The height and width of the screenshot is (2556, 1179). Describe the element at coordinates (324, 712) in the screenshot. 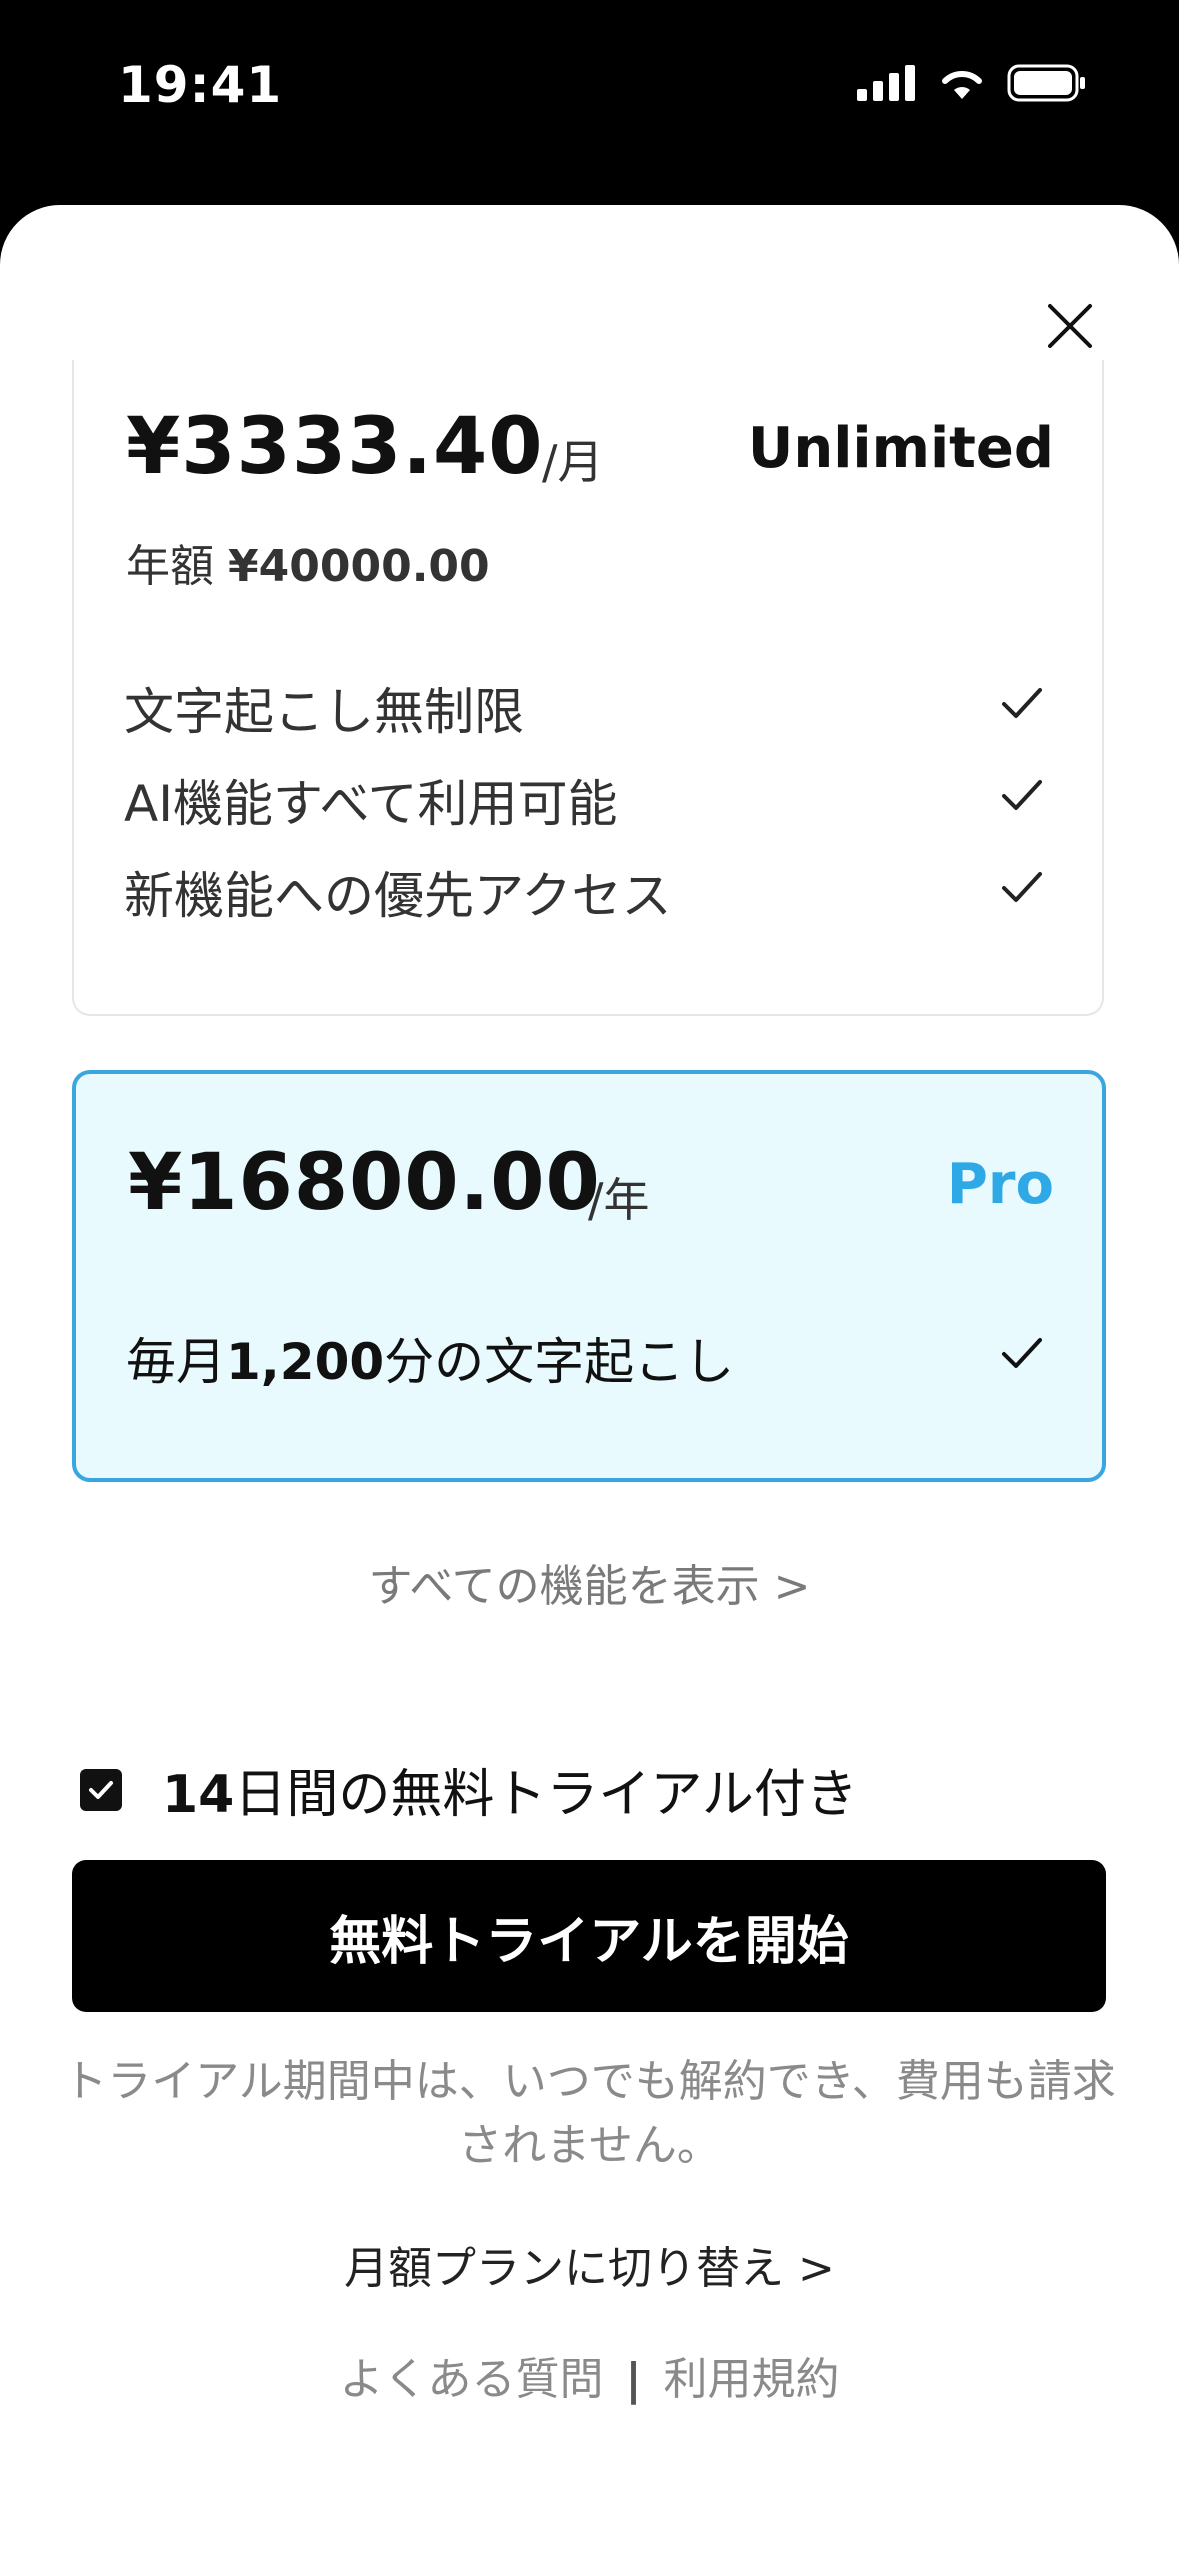

I see `feature-item: 文字起こし無制限` at that location.